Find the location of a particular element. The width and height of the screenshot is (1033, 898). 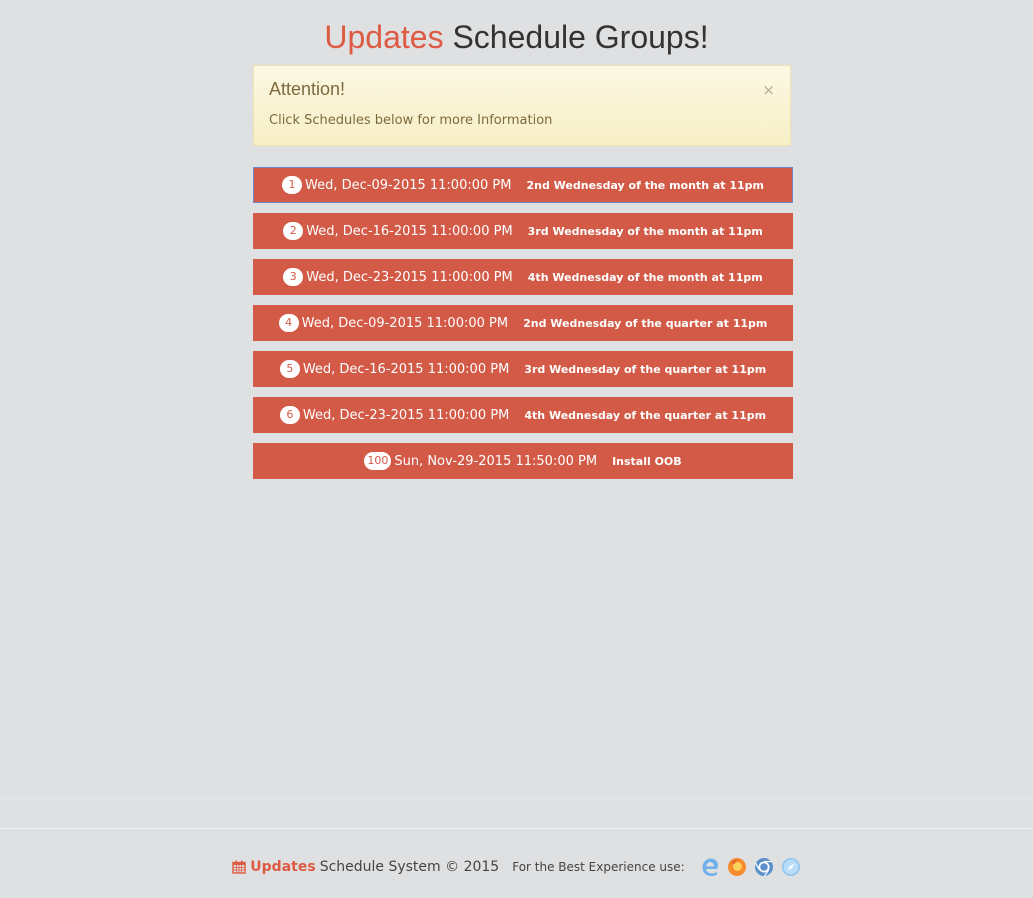

schedule-description: 2nd Wednesday of the month at 11pm is located at coordinates (645, 185).